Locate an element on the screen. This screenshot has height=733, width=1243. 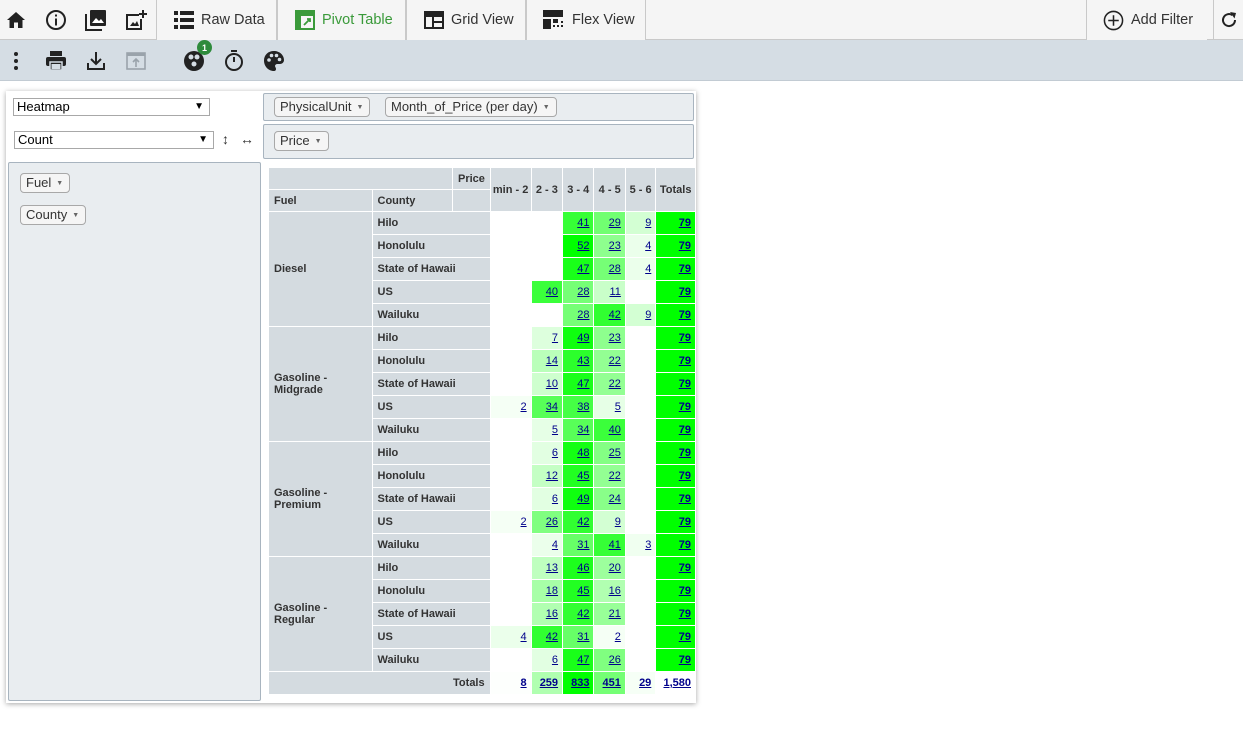
column-field-physicalunit: PhysicalUnit ▼ is located at coordinates (322, 107).